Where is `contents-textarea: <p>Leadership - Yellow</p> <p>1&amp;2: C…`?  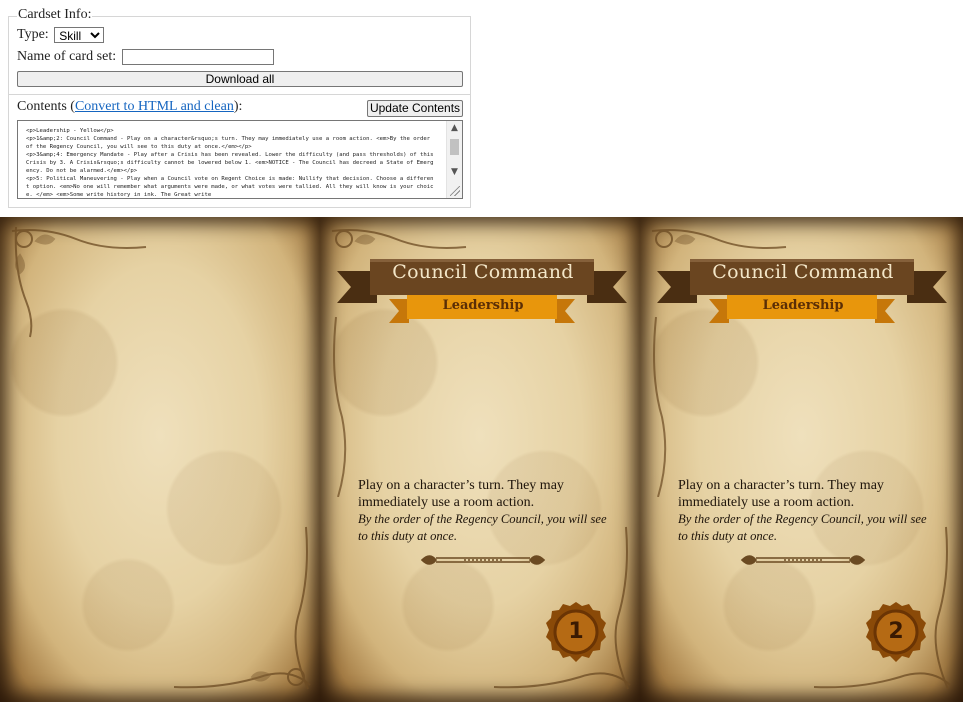
contents-textarea: <p>Leadership - Yellow</p> <p>1&amp;2: C… is located at coordinates (240, 159).